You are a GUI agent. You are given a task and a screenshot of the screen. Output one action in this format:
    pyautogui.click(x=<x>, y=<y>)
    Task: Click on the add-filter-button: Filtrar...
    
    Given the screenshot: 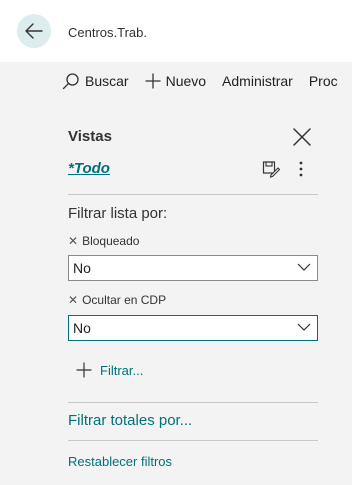 What is the action you would take?
    pyautogui.click(x=109, y=370)
    